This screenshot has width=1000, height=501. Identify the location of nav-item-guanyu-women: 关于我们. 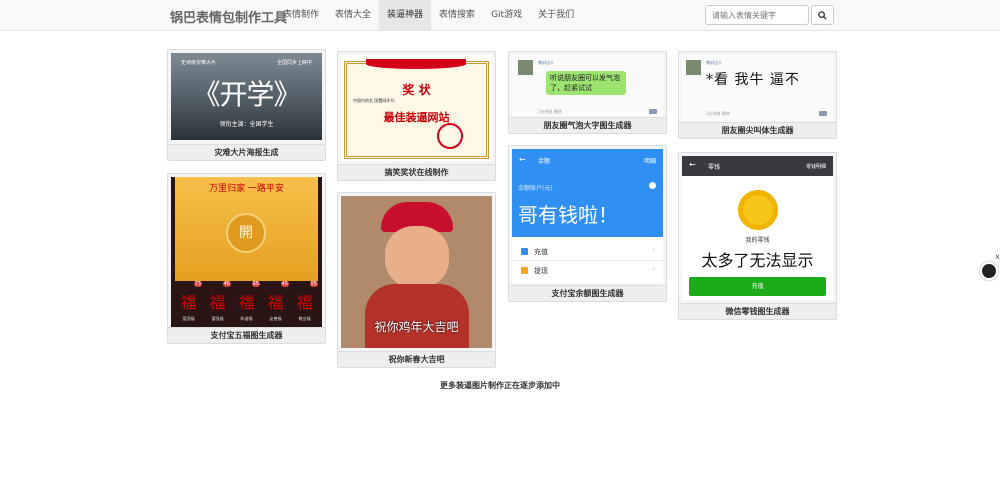
(556, 15).